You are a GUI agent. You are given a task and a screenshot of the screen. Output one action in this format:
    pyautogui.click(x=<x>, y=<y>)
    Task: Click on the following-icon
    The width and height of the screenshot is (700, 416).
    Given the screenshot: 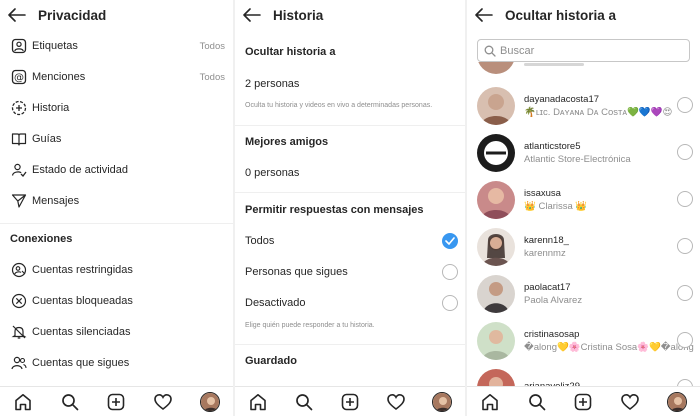 What is the action you would take?
    pyautogui.click(x=19, y=363)
    